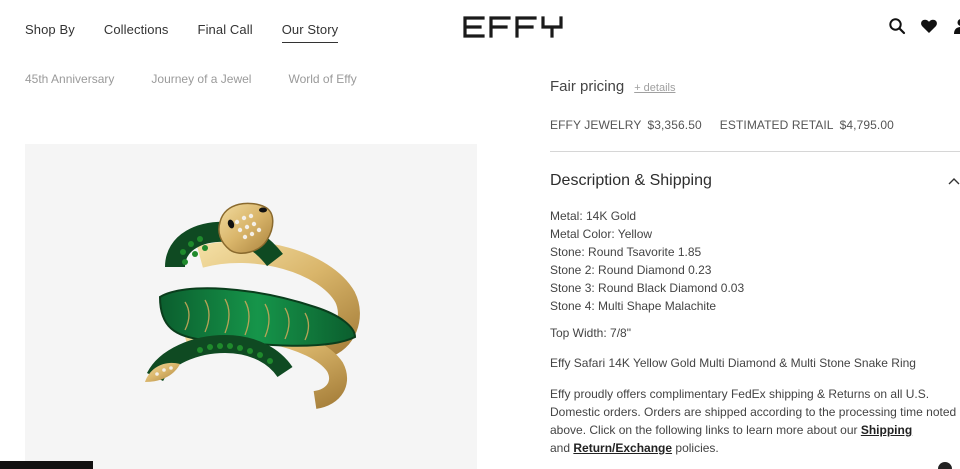  Describe the element at coordinates (590, 333) in the screenshot. I see `top-width: Top Width: 7/8"` at that location.